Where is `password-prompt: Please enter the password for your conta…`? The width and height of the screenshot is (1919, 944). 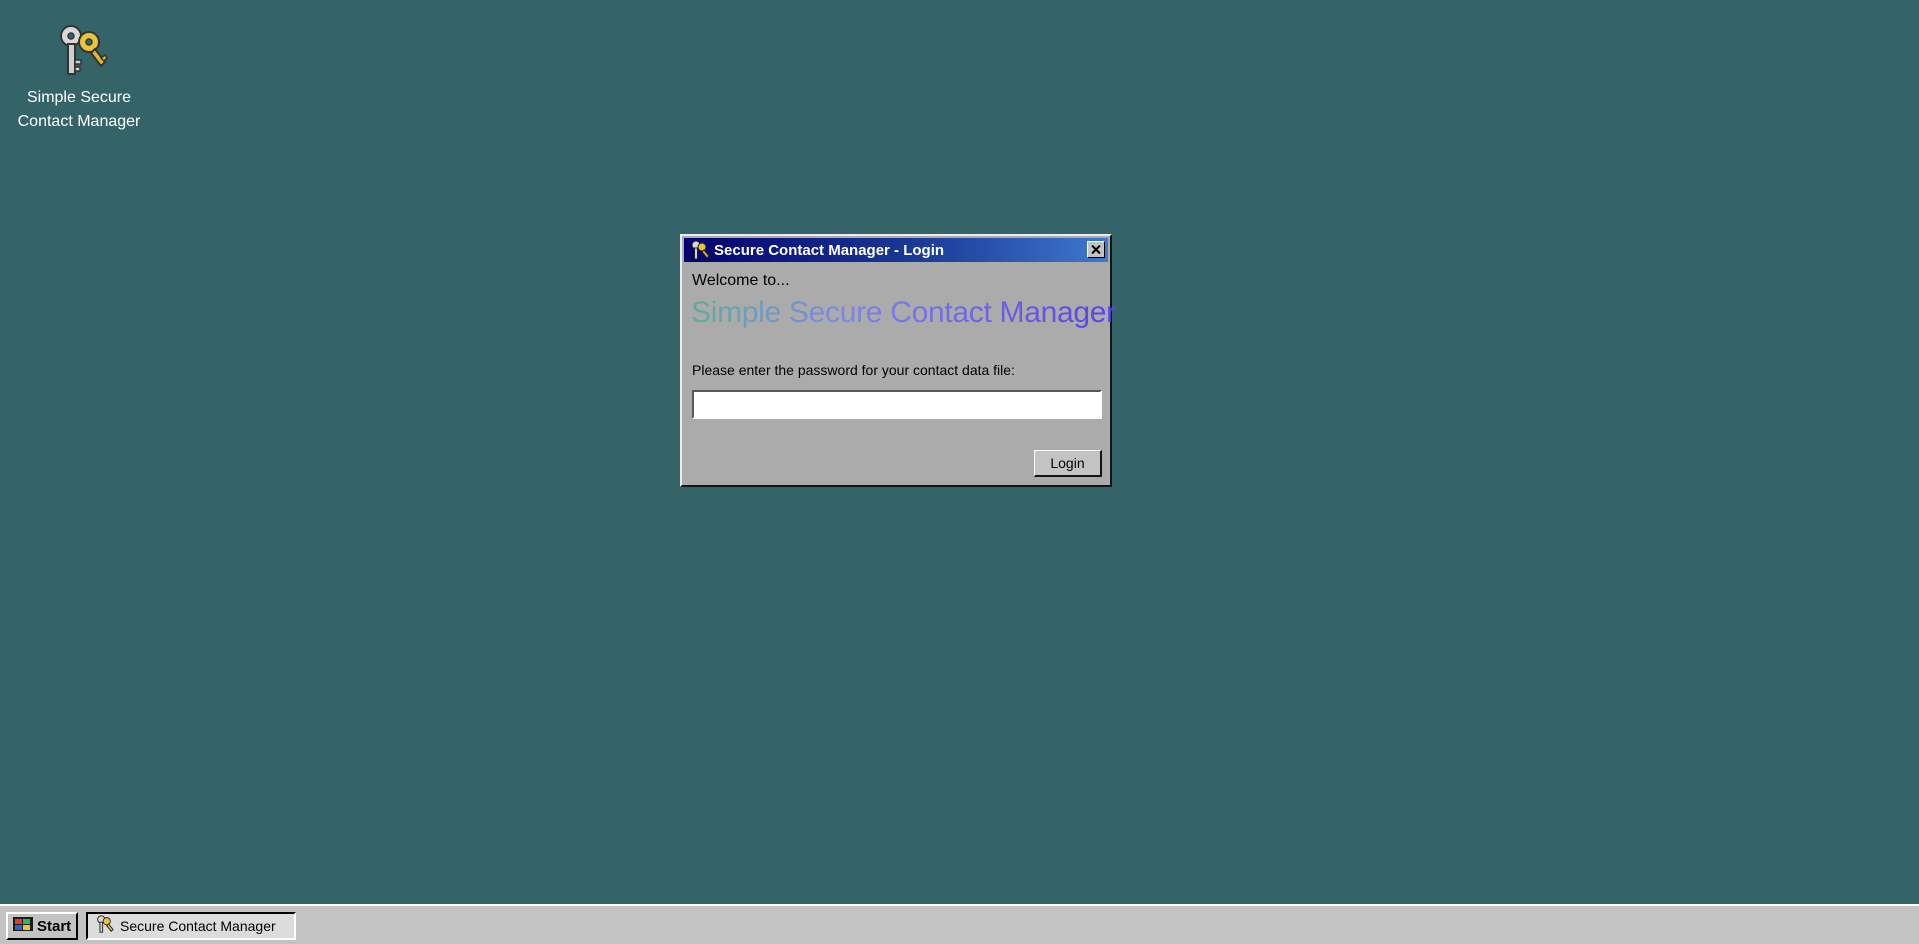
password-prompt: Please enter the password for your conta… is located at coordinates (853, 370).